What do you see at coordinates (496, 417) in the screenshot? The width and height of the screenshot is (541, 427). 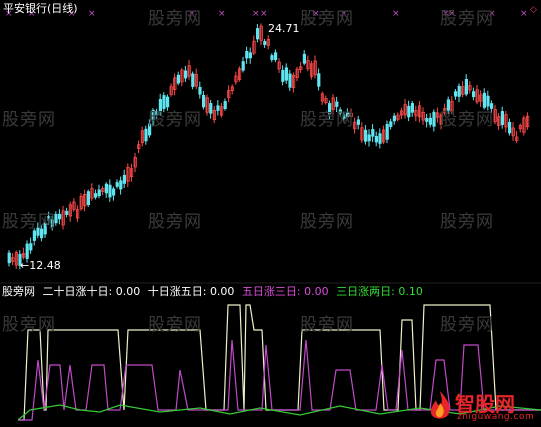 I see `logo-url: zhiguwang.com` at bounding box center [496, 417].